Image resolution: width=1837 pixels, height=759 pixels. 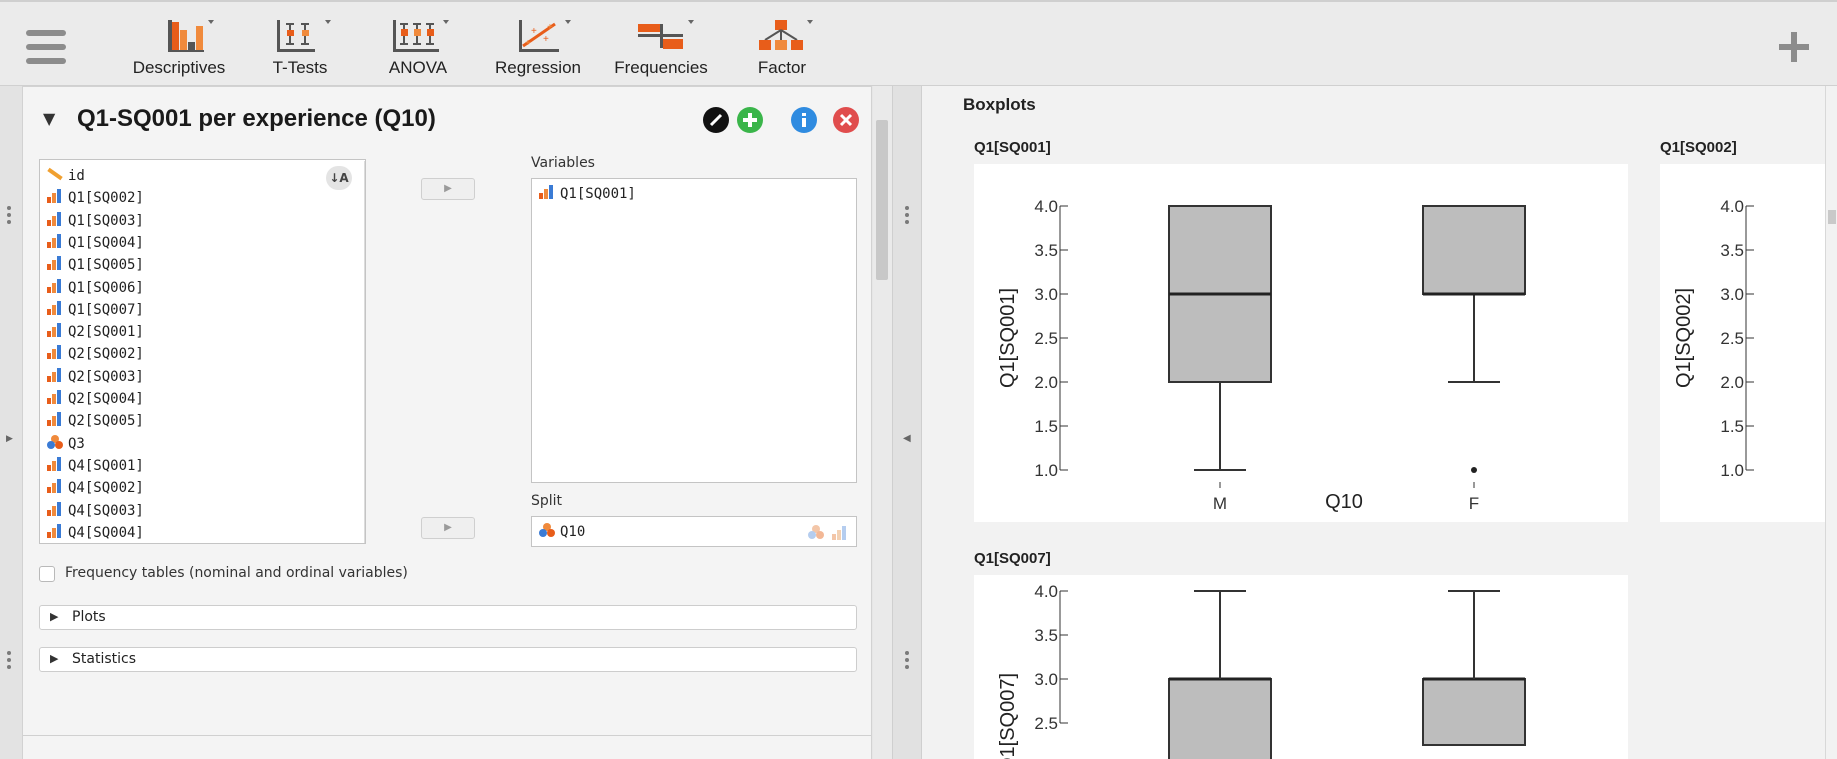 I want to click on variable-list-item: Q2[SQ005], so click(x=95, y=421).